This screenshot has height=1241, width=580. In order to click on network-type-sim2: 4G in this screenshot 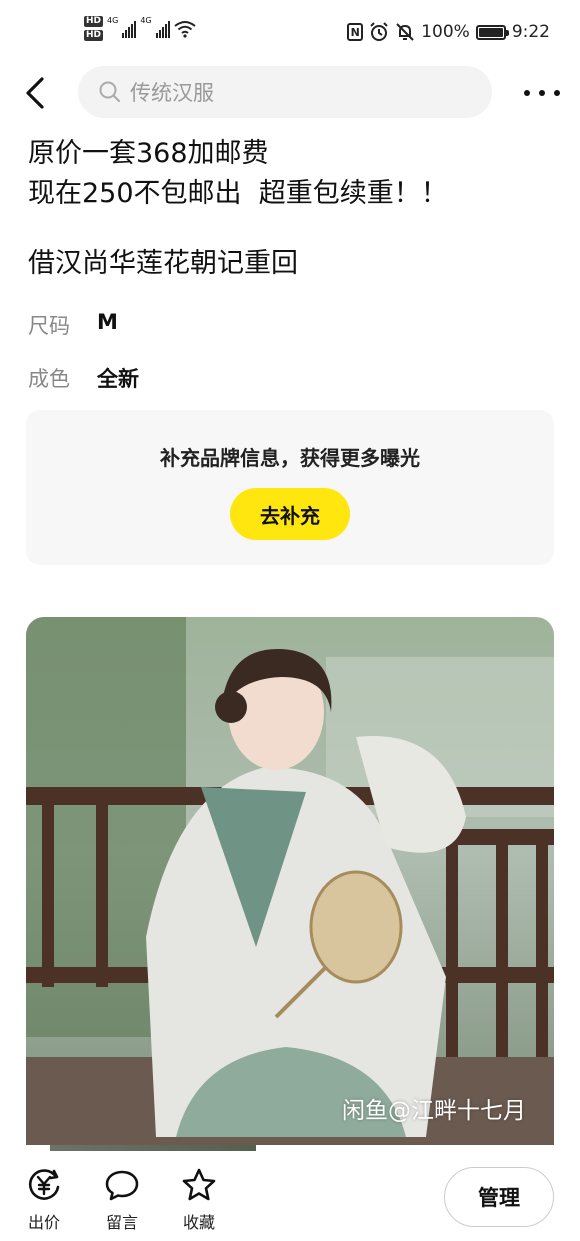, I will do `click(146, 20)`.